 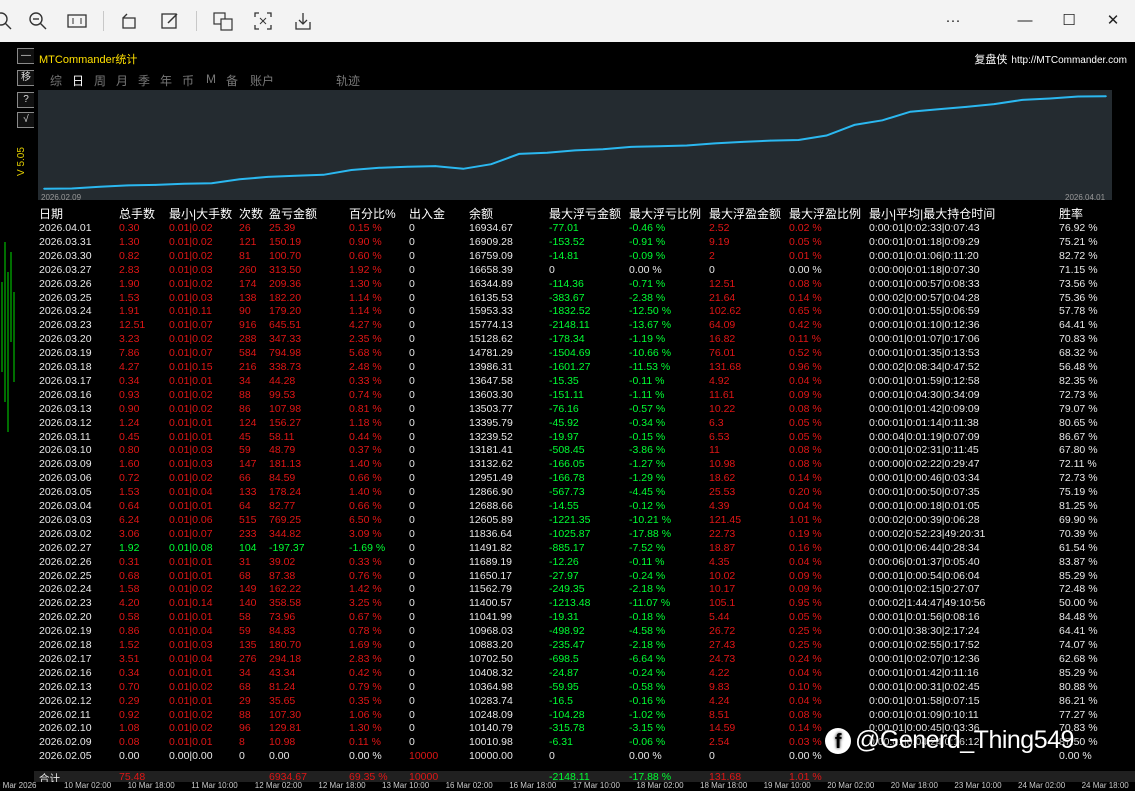 What do you see at coordinates (26, 78) in the screenshot?
I see `move-button: 移` at bounding box center [26, 78].